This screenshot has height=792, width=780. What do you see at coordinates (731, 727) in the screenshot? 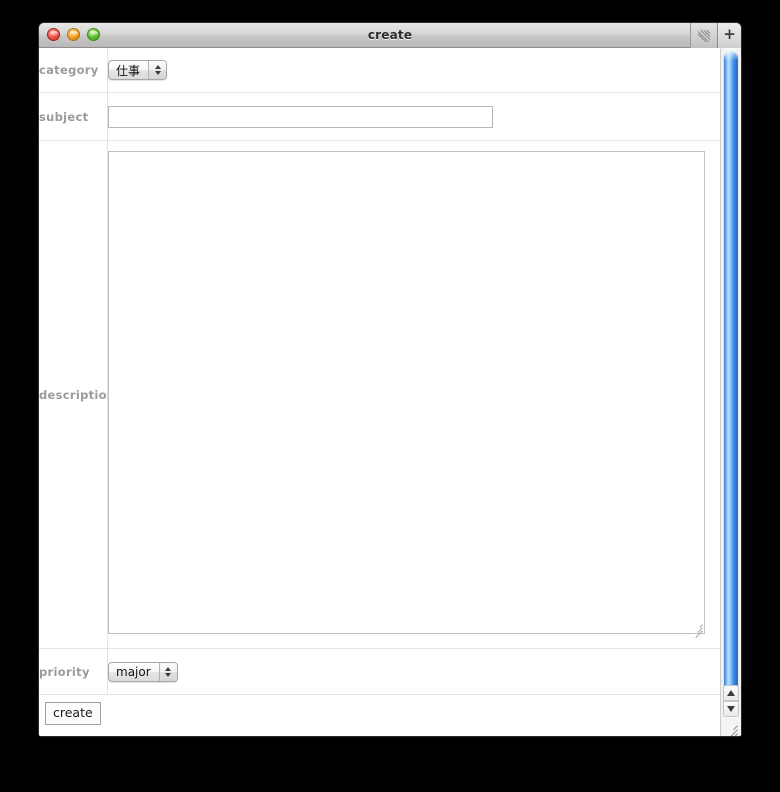
I see `window-resize-grip-icon` at bounding box center [731, 727].